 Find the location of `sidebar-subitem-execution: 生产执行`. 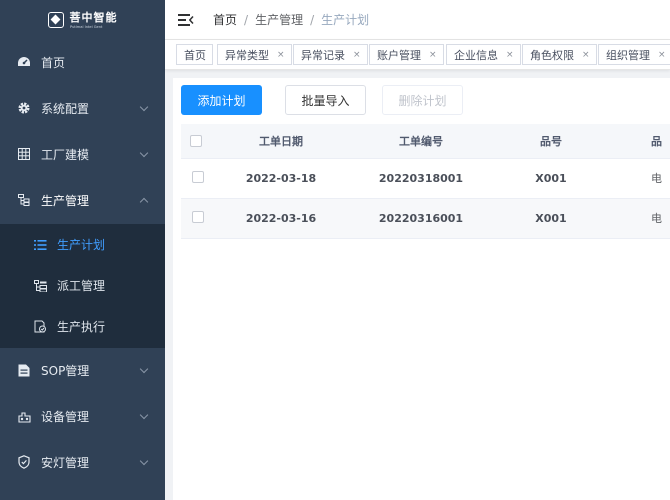

sidebar-subitem-execution: 生产执行 is located at coordinates (82, 326).